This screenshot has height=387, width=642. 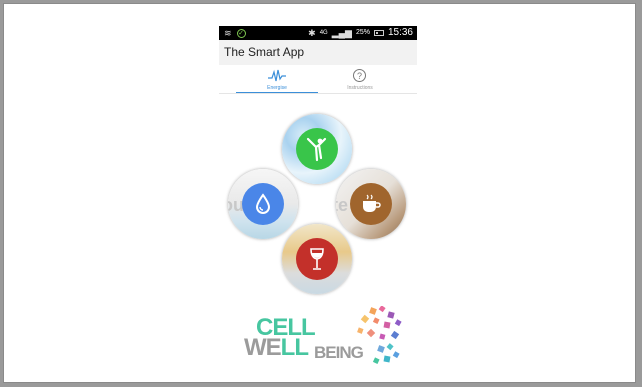 I want to click on coffee-bg-letters: te, so click(x=342, y=205).